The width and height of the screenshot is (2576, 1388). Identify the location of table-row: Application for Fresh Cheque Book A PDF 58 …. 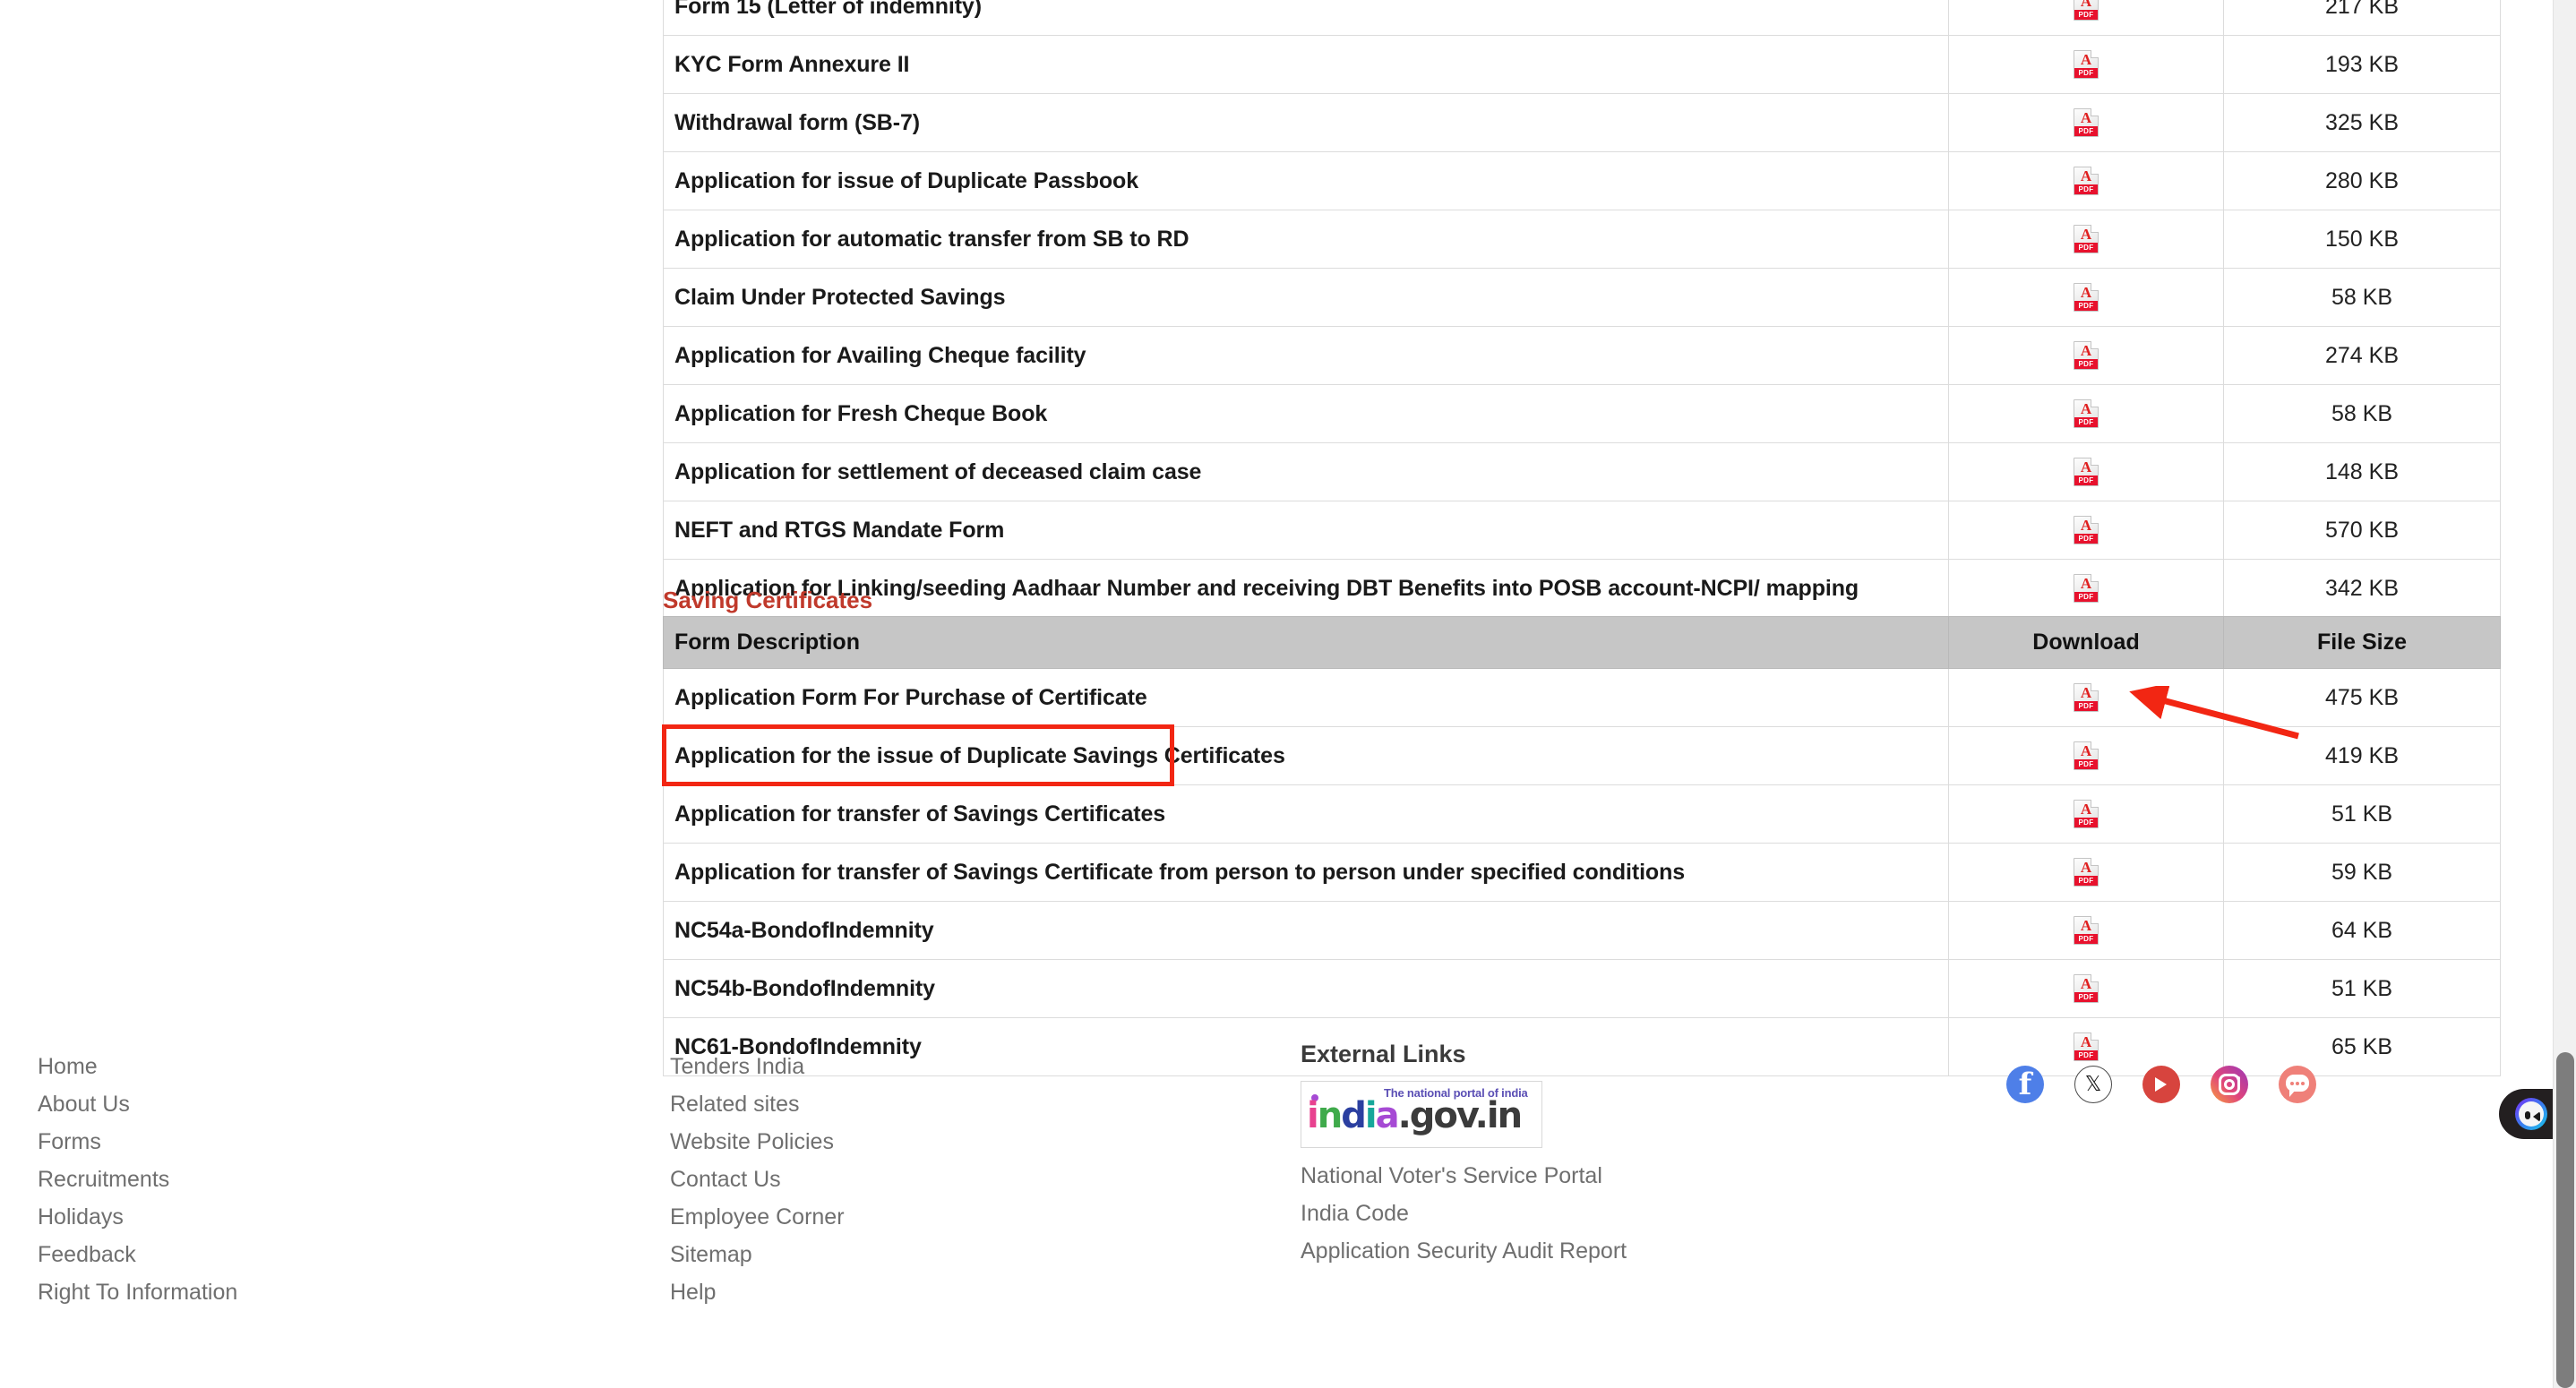
(1582, 413).